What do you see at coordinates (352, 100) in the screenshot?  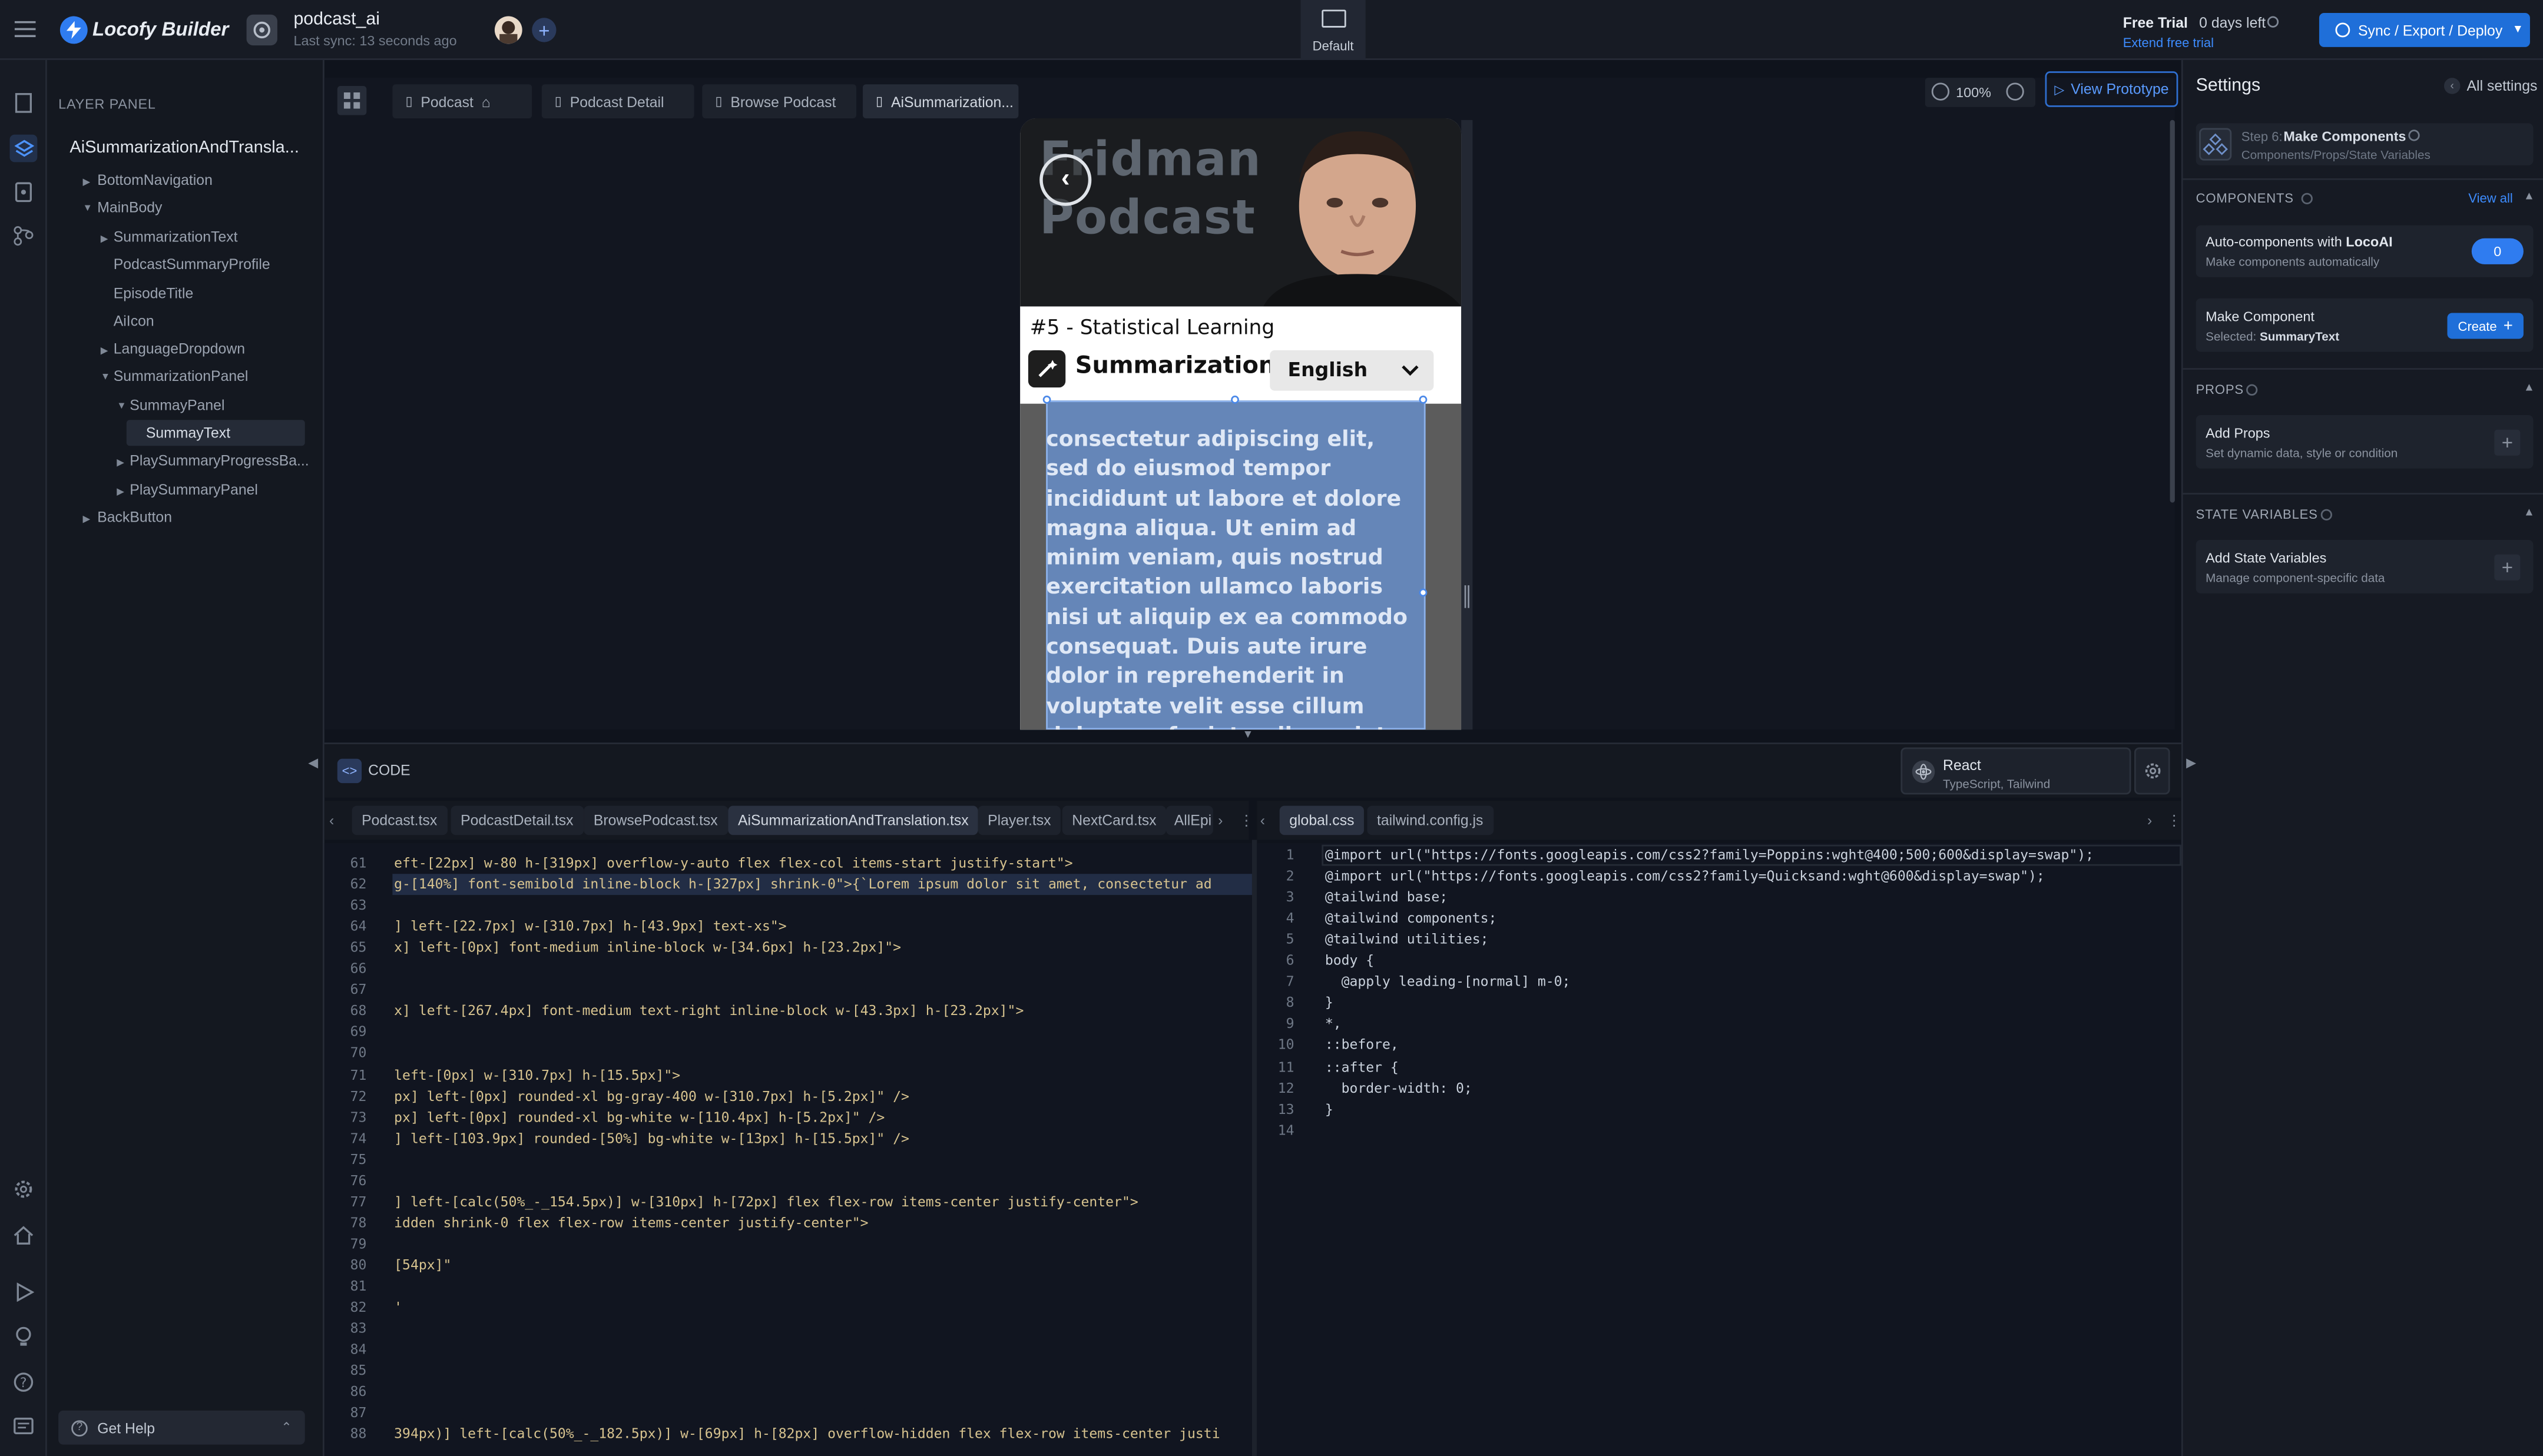 I see `grid-view-icon` at bounding box center [352, 100].